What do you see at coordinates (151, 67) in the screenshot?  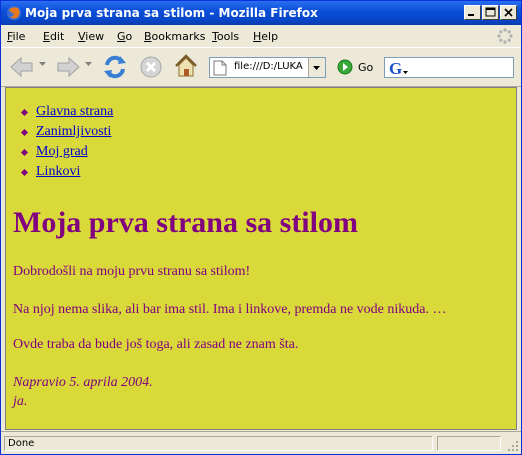 I see `stop-icon` at bounding box center [151, 67].